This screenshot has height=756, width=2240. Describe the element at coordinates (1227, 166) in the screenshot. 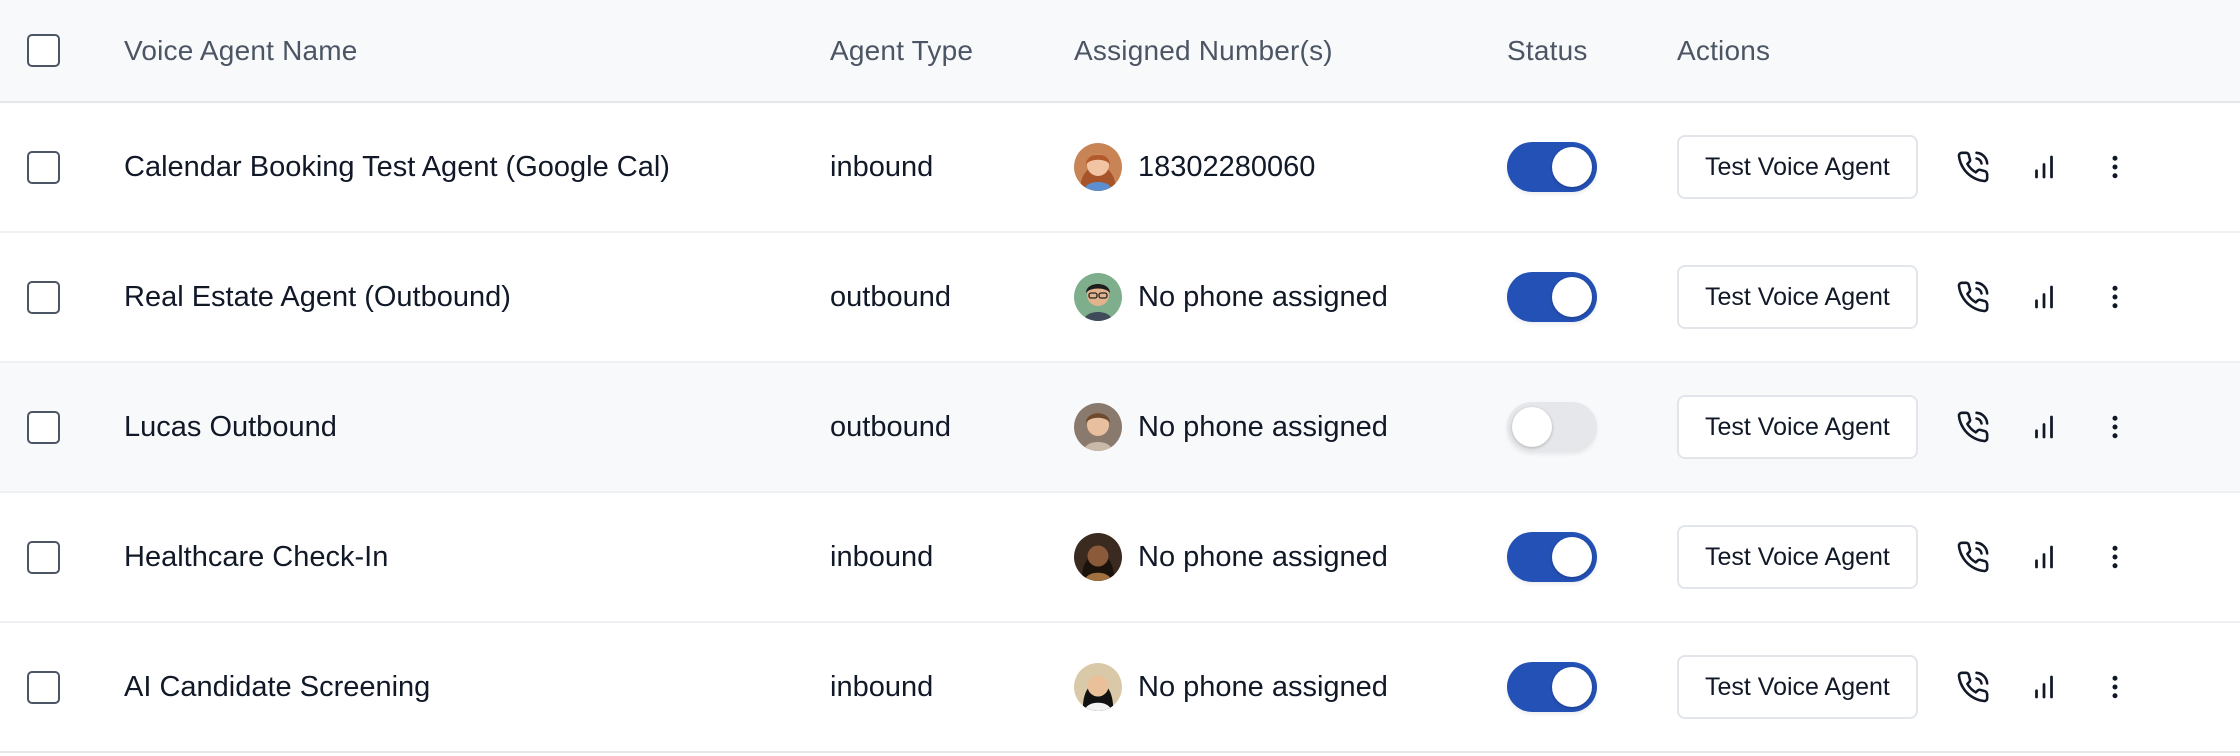

I see `assigned-number: 18302280060` at that location.